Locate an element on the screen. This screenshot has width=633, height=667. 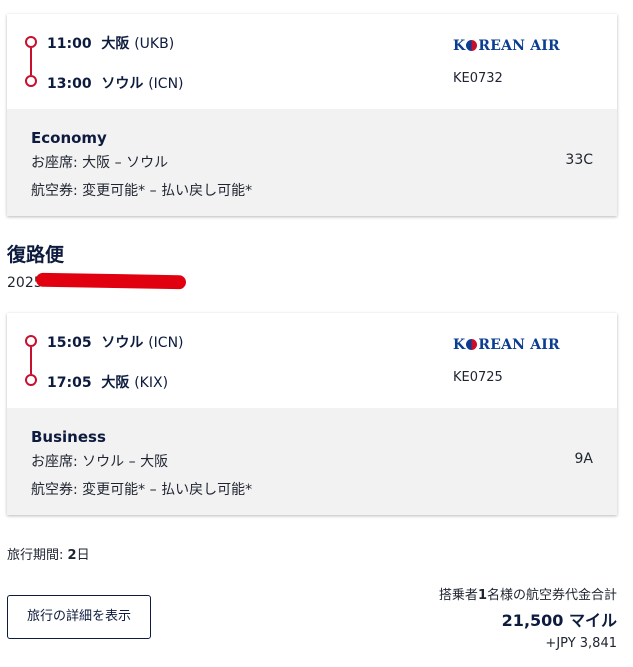
seat-number: 9A is located at coordinates (583, 459).